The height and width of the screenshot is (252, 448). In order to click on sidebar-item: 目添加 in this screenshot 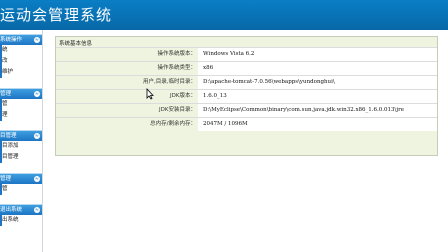, I will do `click(22, 146)`.